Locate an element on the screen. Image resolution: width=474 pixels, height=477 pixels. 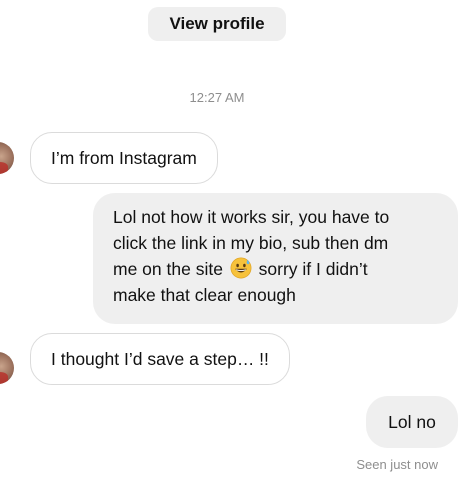
sent-message-bubble: Lol no is located at coordinates (412, 422).